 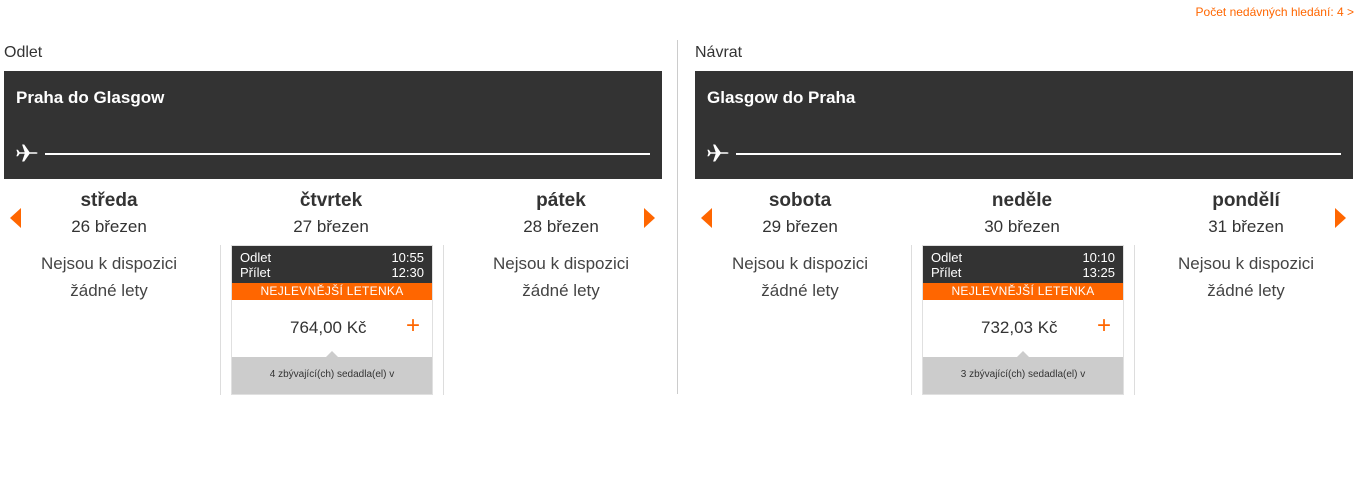 What do you see at coordinates (561, 226) in the screenshot?
I see `day-date: 28 březen` at bounding box center [561, 226].